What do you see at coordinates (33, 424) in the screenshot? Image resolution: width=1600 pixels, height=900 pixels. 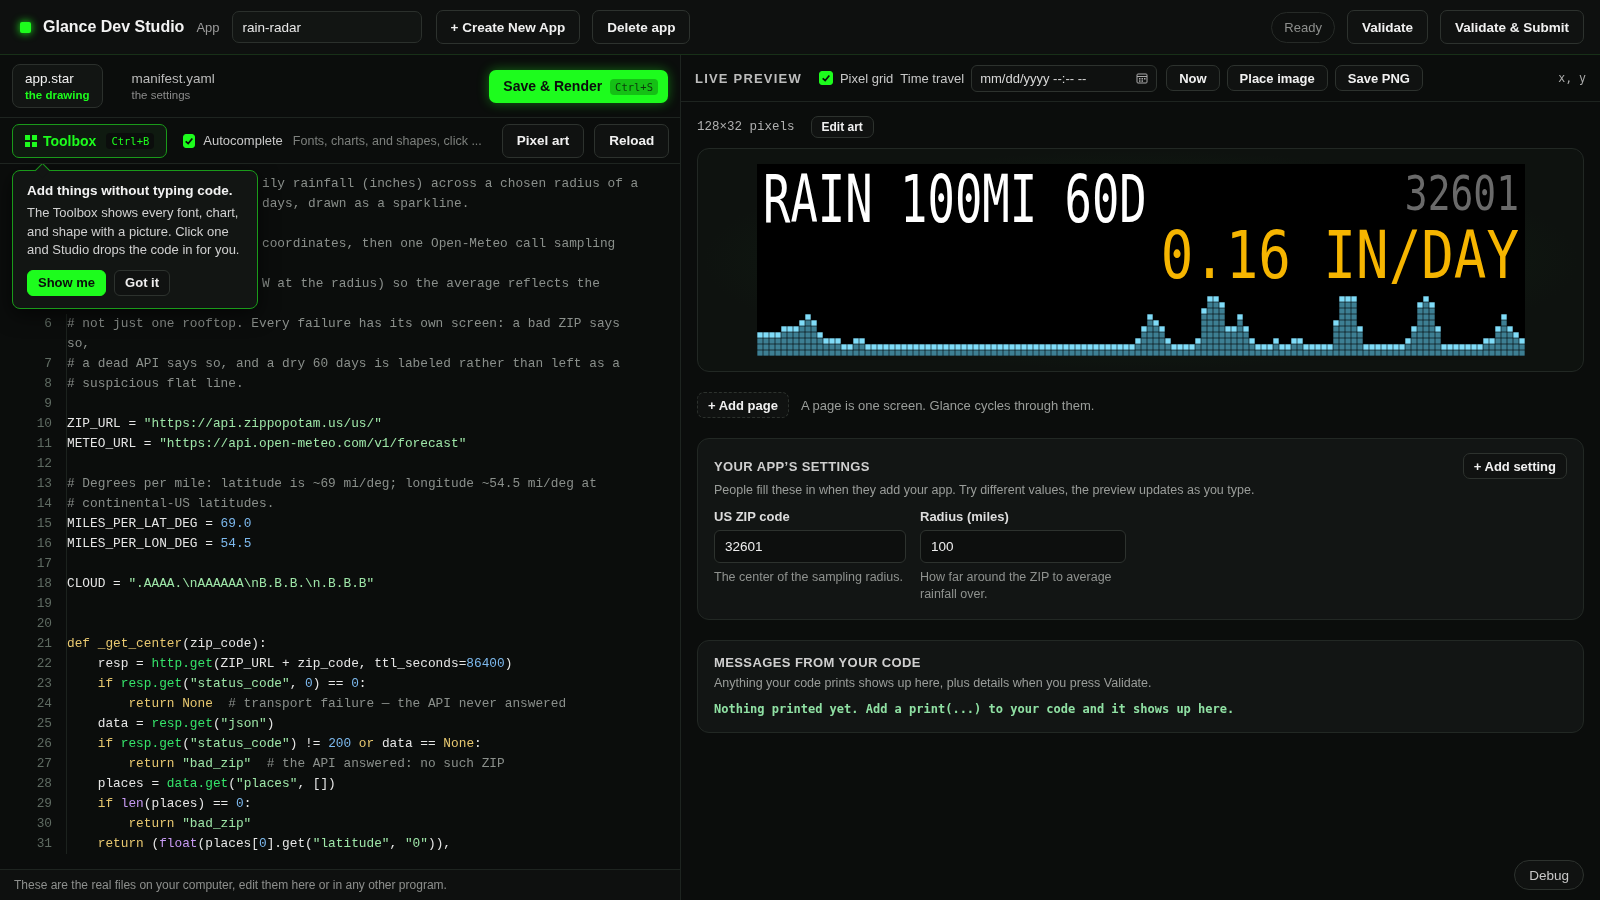 I see `line-number: 10` at bounding box center [33, 424].